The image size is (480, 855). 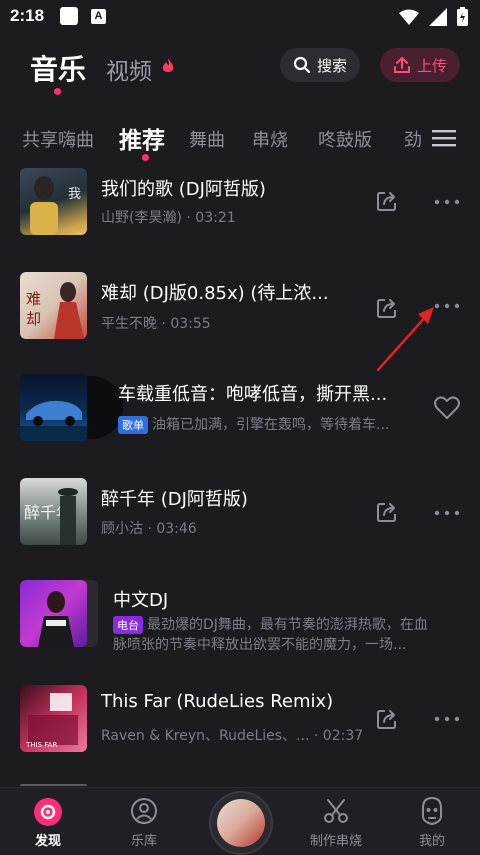 I want to click on radio-meta: 电台 最劲爆的DJ舞曲，最有节奏的澎湃热歌，在血, so click(x=288, y=624).